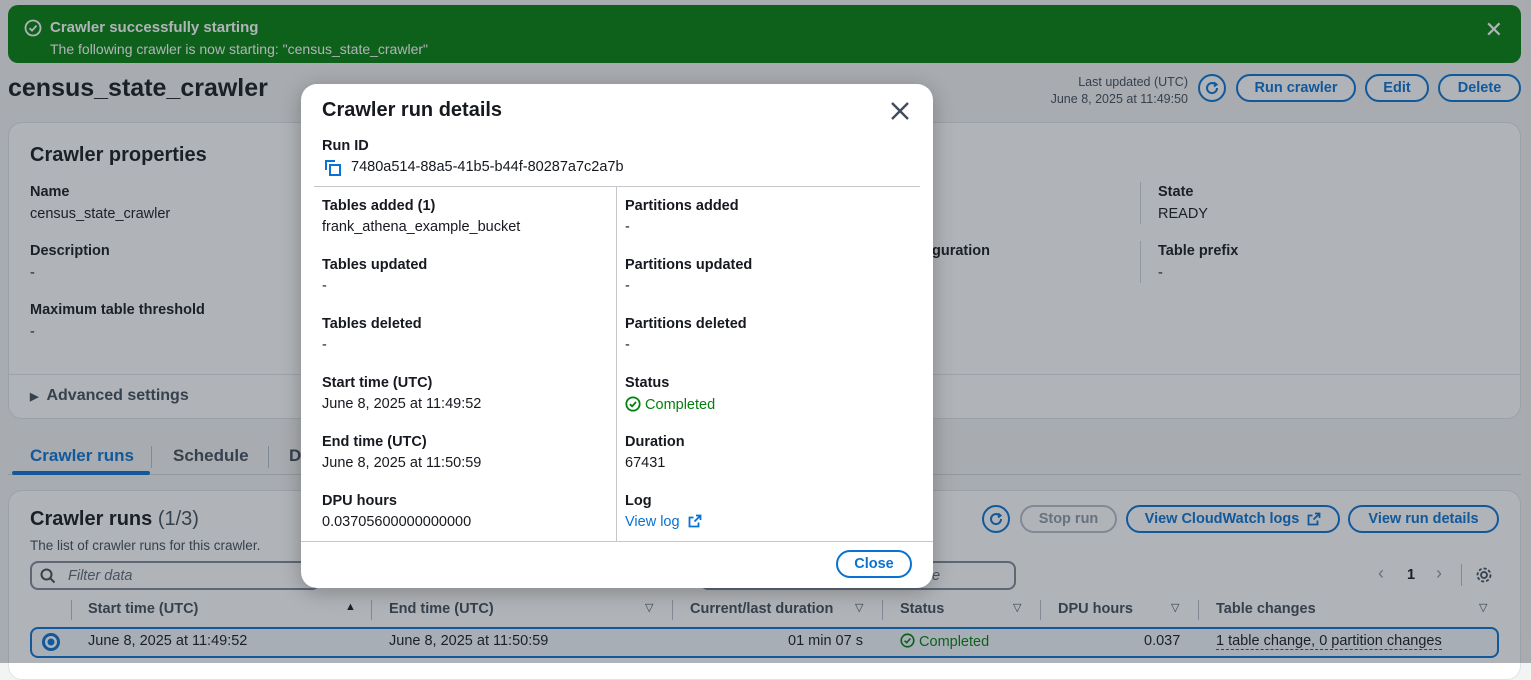 The image size is (1531, 680). Describe the element at coordinates (633, 404) in the screenshot. I see `check-circle-icon` at that location.